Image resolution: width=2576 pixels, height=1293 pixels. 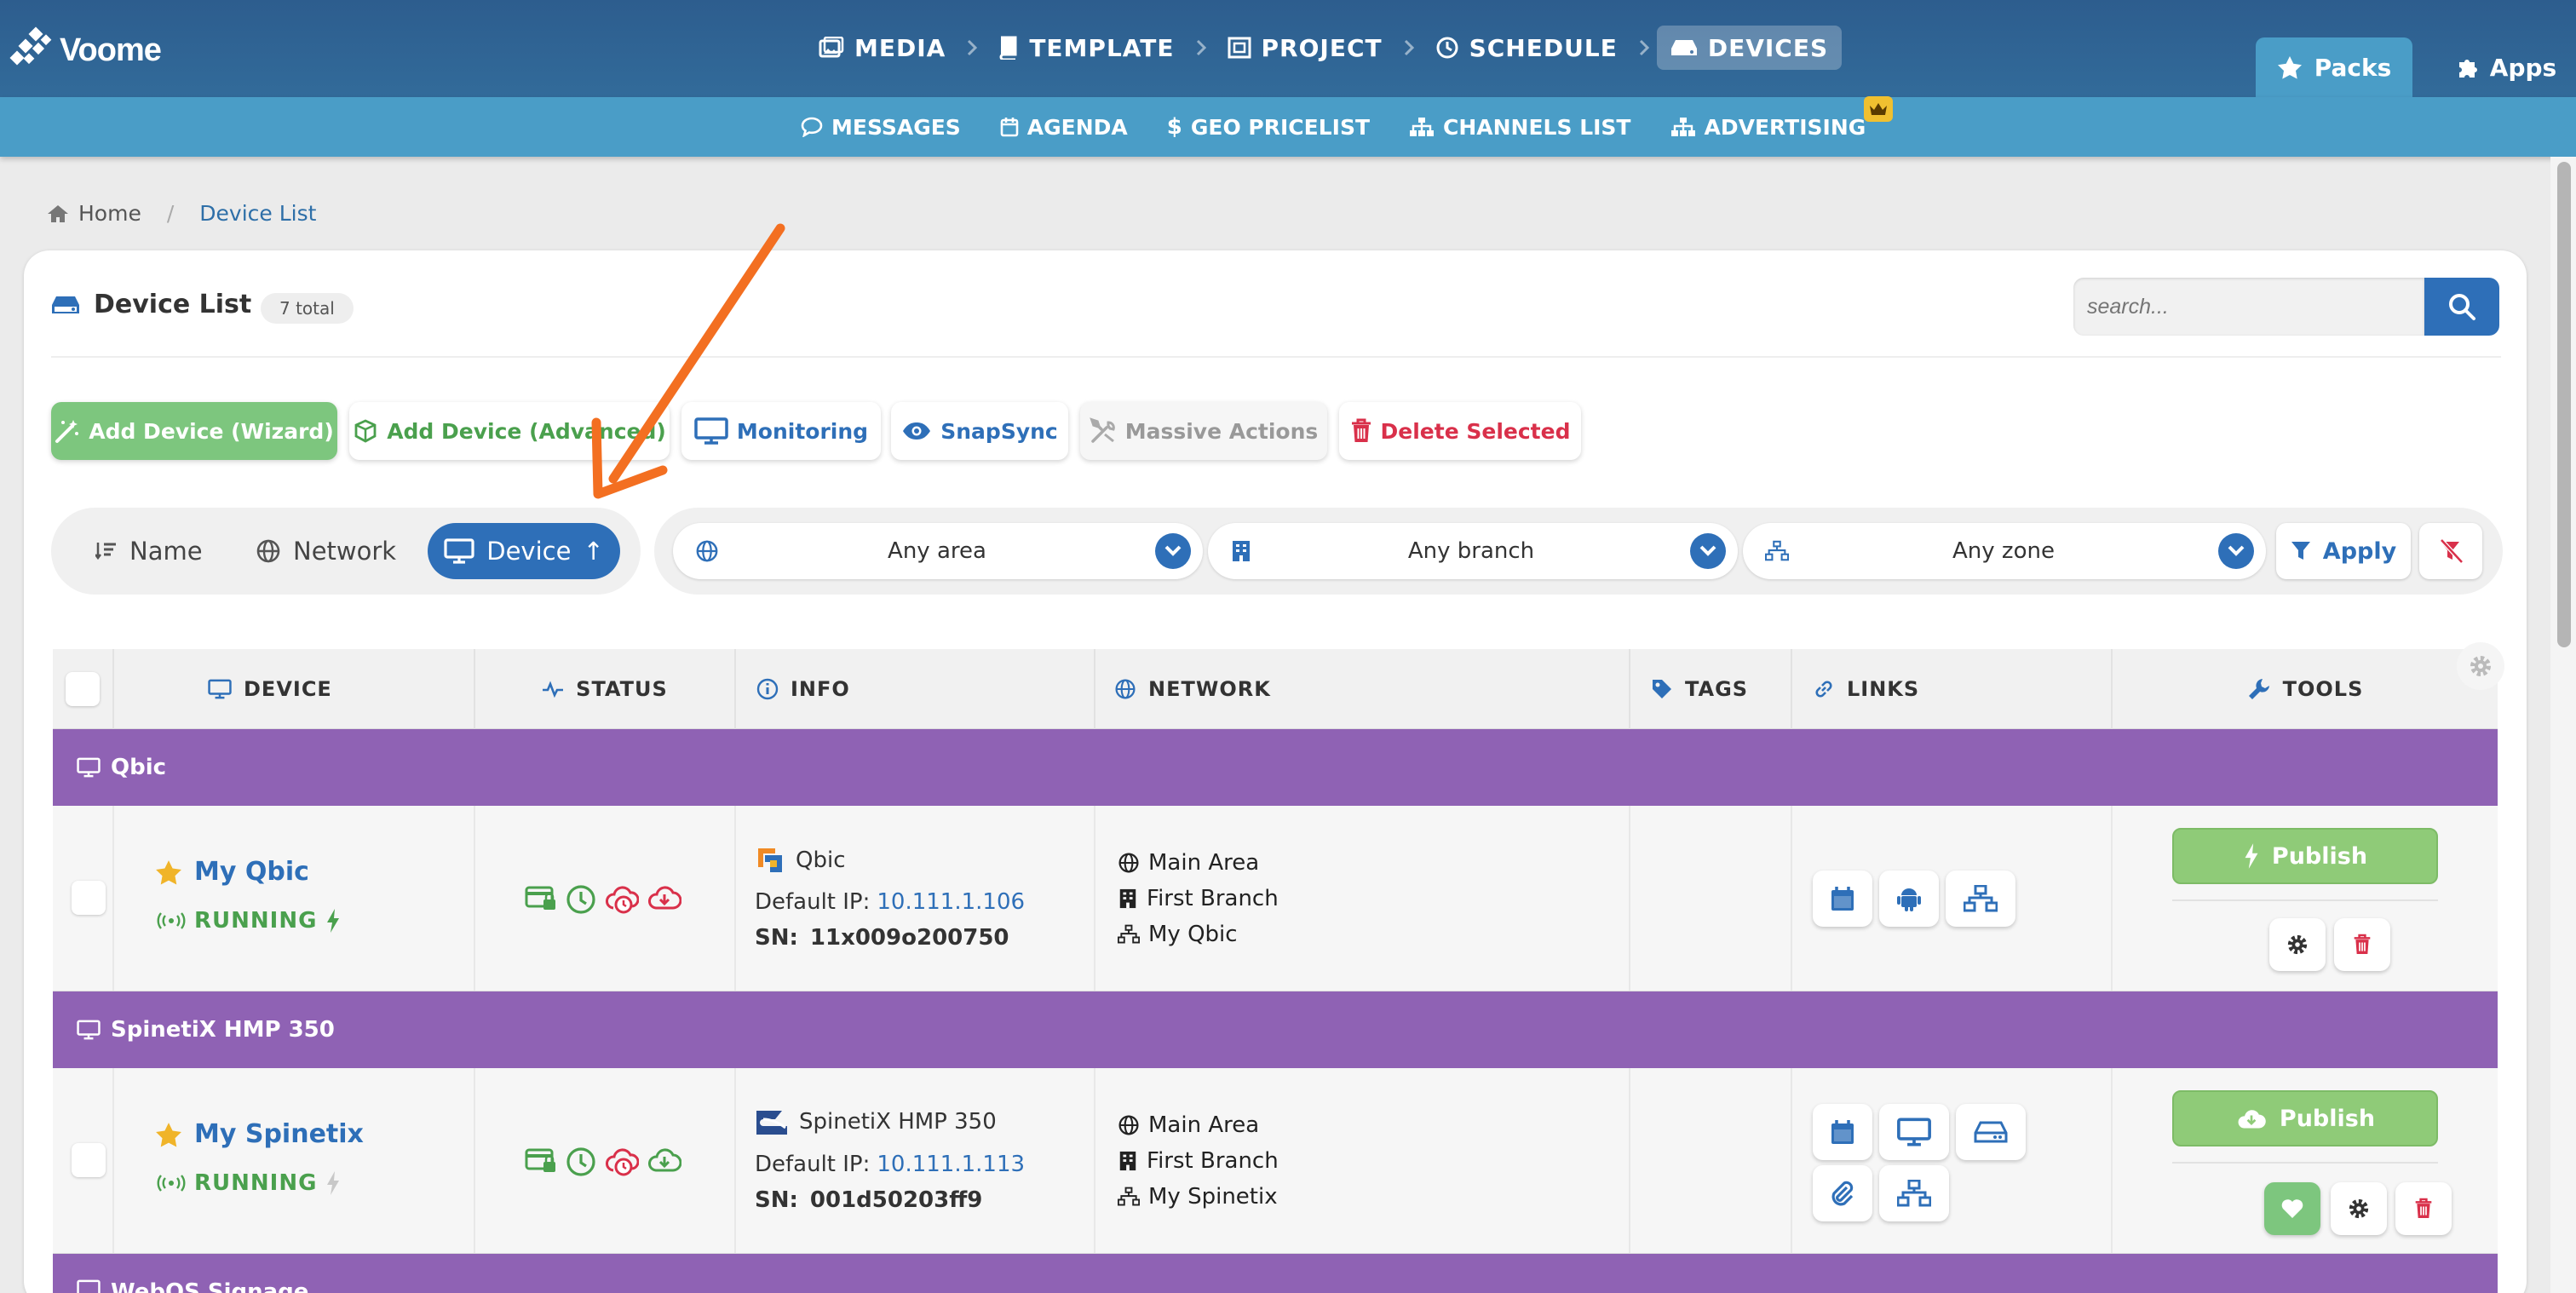 What do you see at coordinates (604, 689) in the screenshot?
I see `column-status: STATUS` at bounding box center [604, 689].